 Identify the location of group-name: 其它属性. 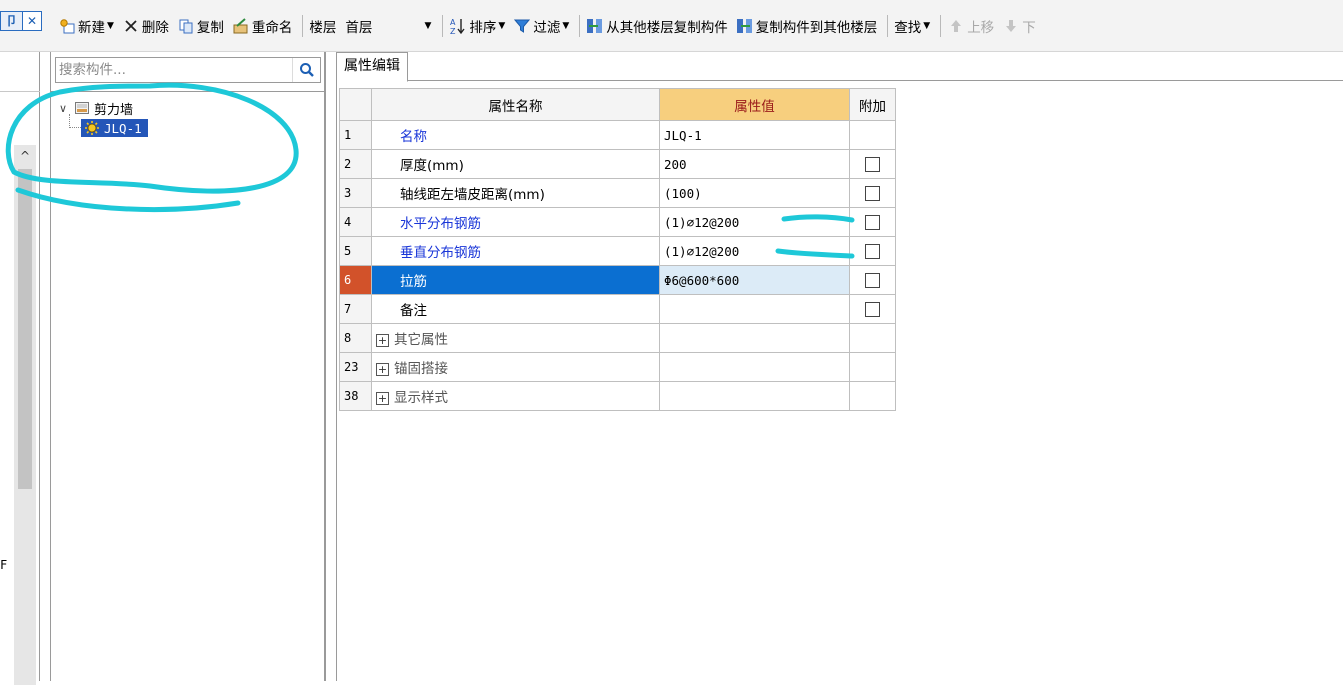
(421, 340).